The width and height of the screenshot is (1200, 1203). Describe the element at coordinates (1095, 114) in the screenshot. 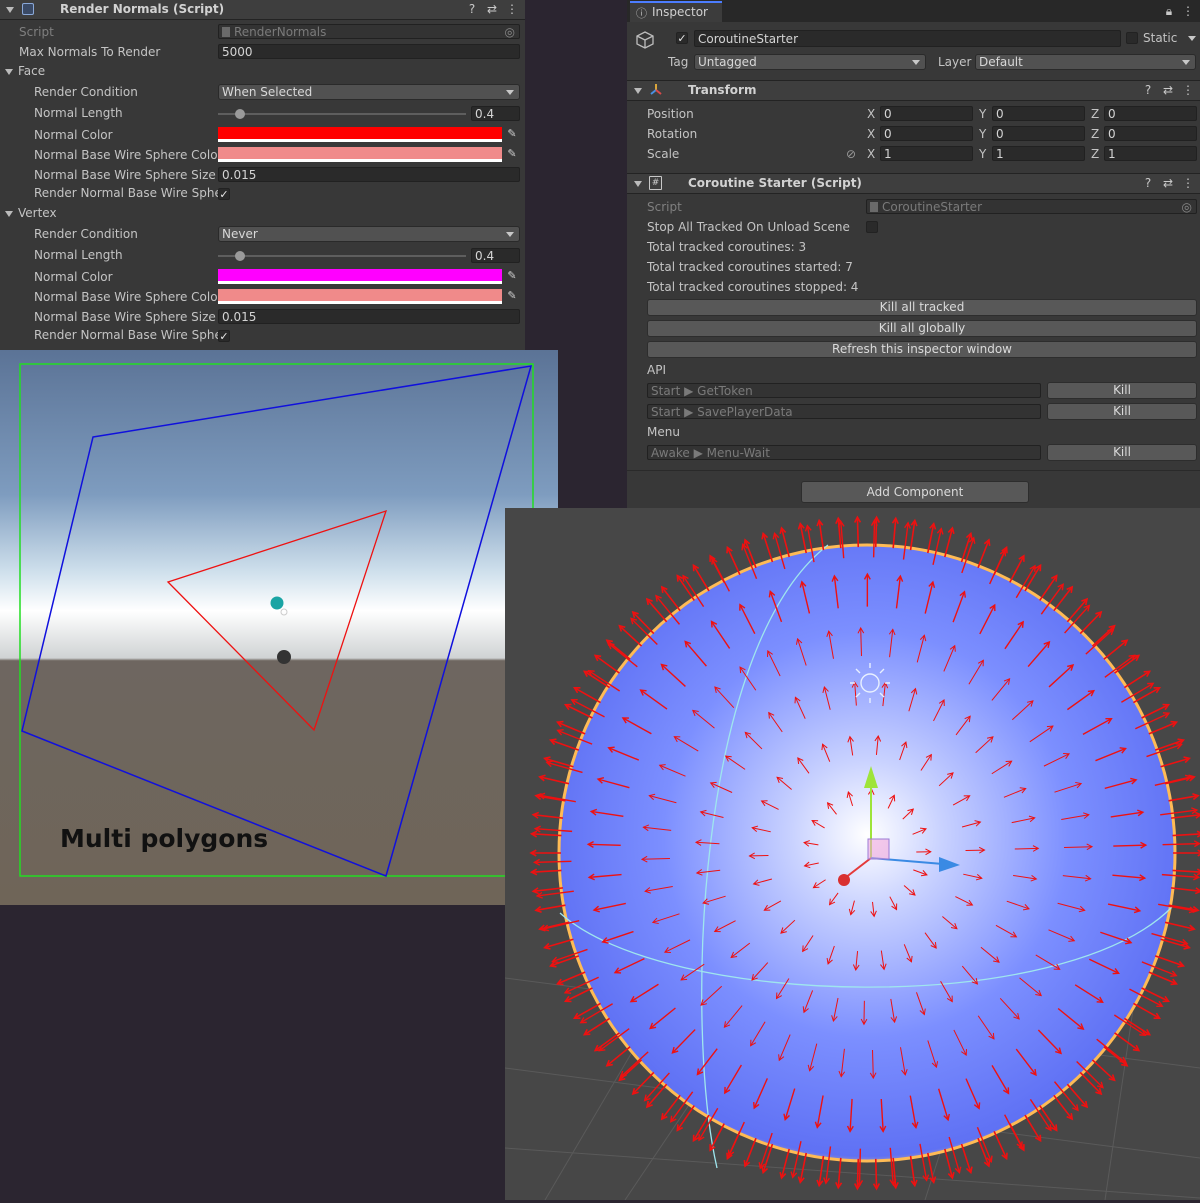

I see `position-z-label: Z` at that location.